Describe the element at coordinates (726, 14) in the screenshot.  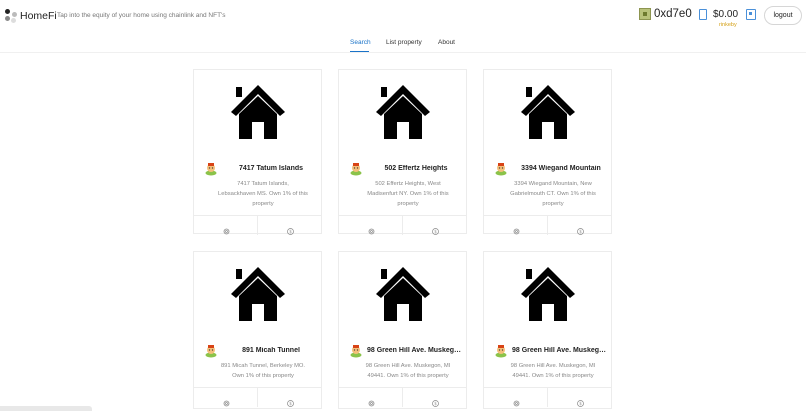
I see `account-balance: $0.00` at that location.